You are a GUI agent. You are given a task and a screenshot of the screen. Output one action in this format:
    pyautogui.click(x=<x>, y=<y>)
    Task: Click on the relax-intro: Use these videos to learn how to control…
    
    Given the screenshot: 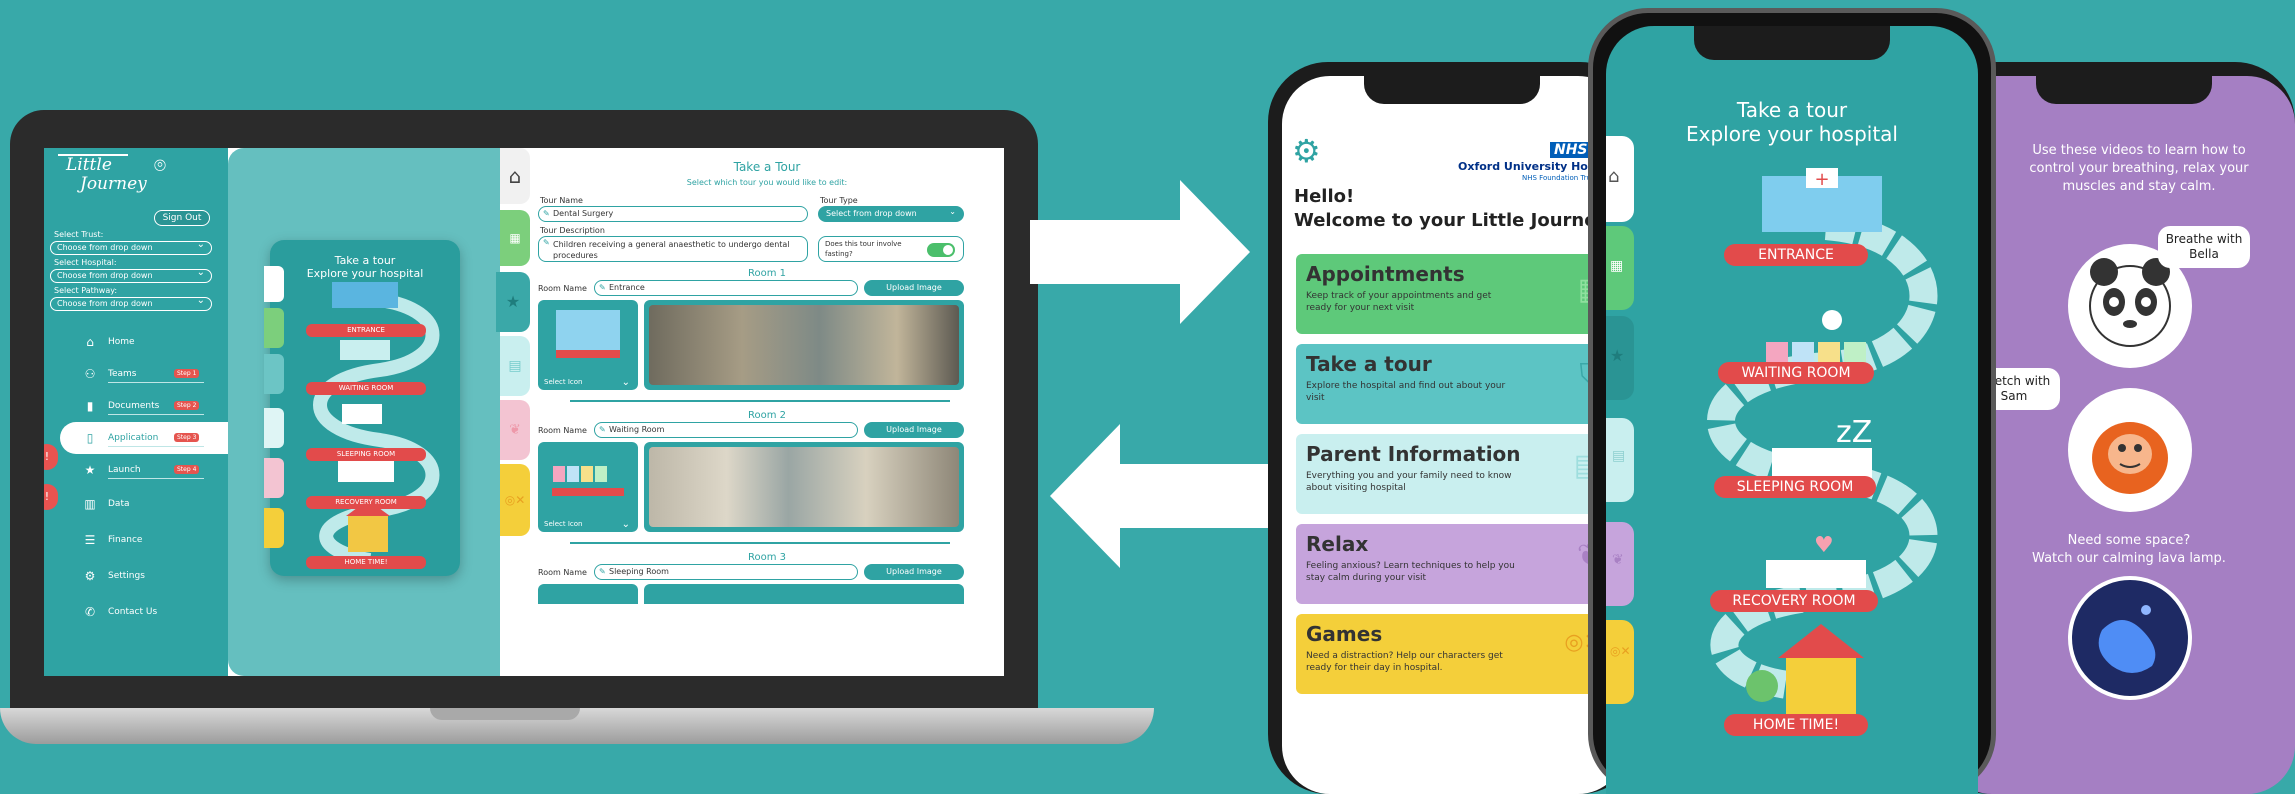 What is the action you would take?
    pyautogui.click(x=2139, y=168)
    